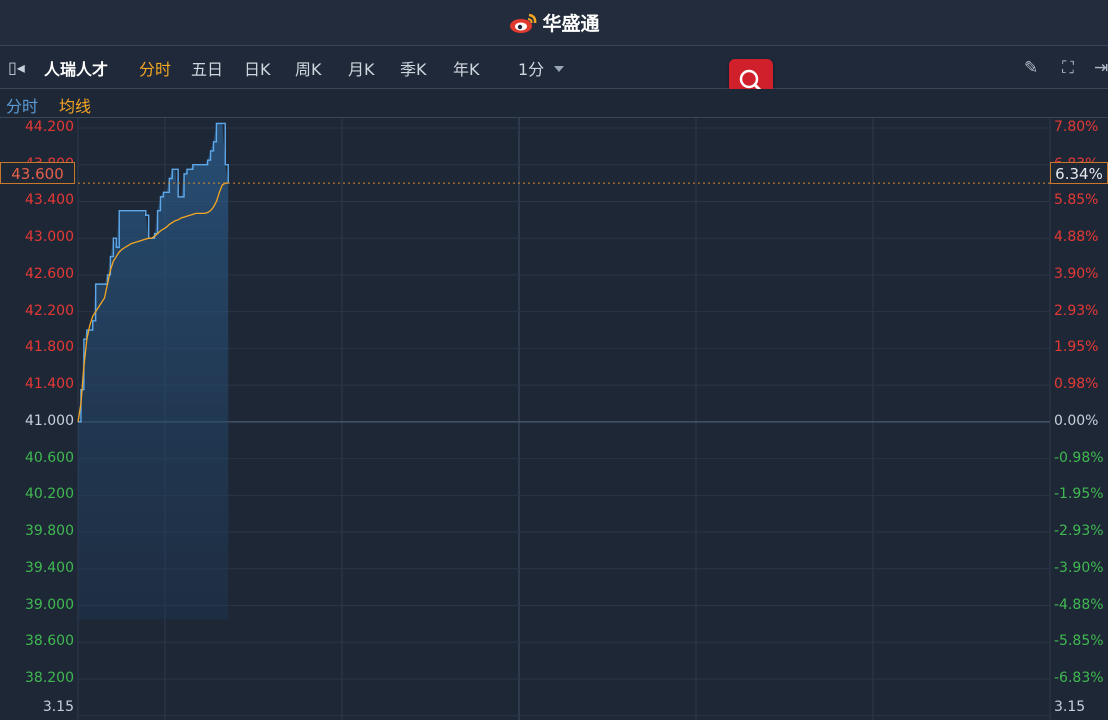  I want to click on percent-axis-label: 4.88%, so click(1076, 237).